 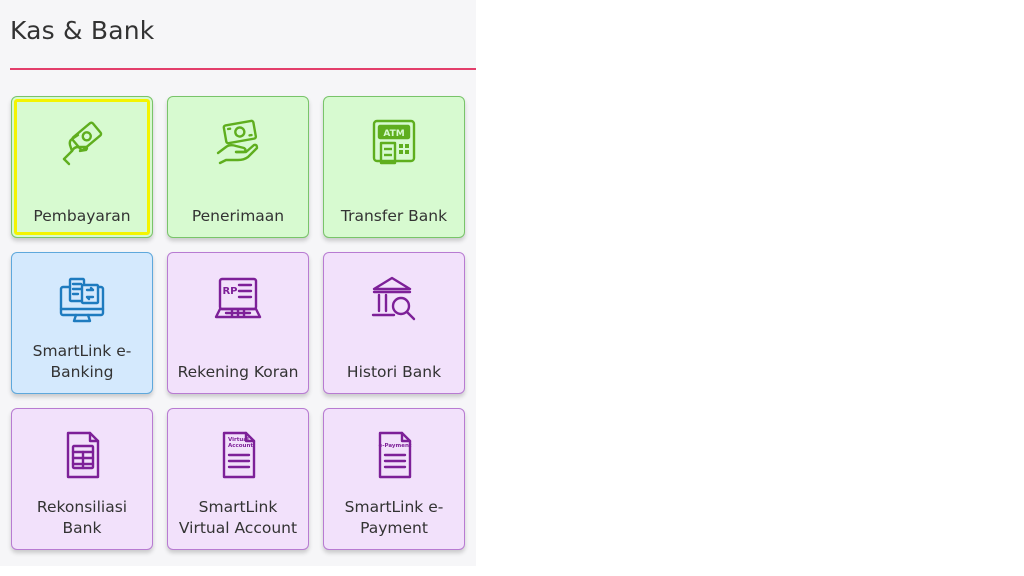 What do you see at coordinates (238, 517) in the screenshot?
I see `tile-label: SmartLink Virtual Account` at bounding box center [238, 517].